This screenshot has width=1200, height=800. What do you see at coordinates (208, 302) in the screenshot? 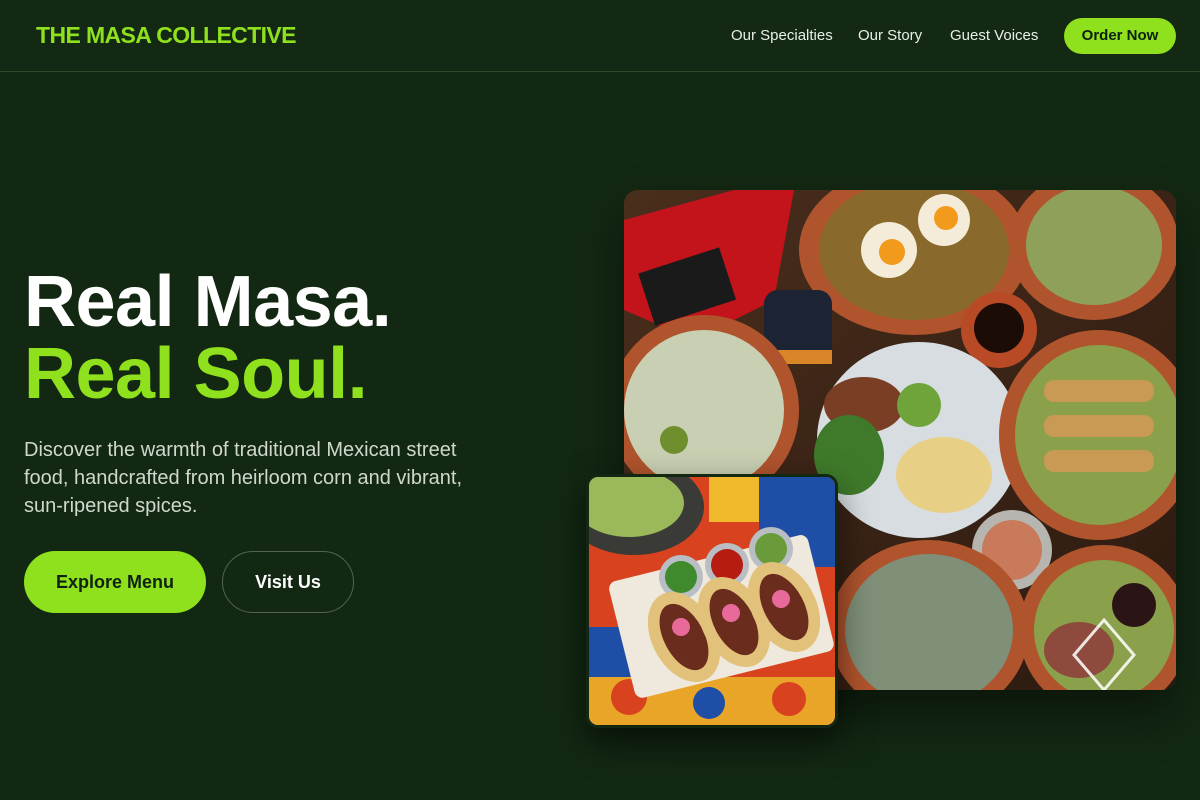
I see `headline-line-1: Real Masa.` at bounding box center [208, 302].